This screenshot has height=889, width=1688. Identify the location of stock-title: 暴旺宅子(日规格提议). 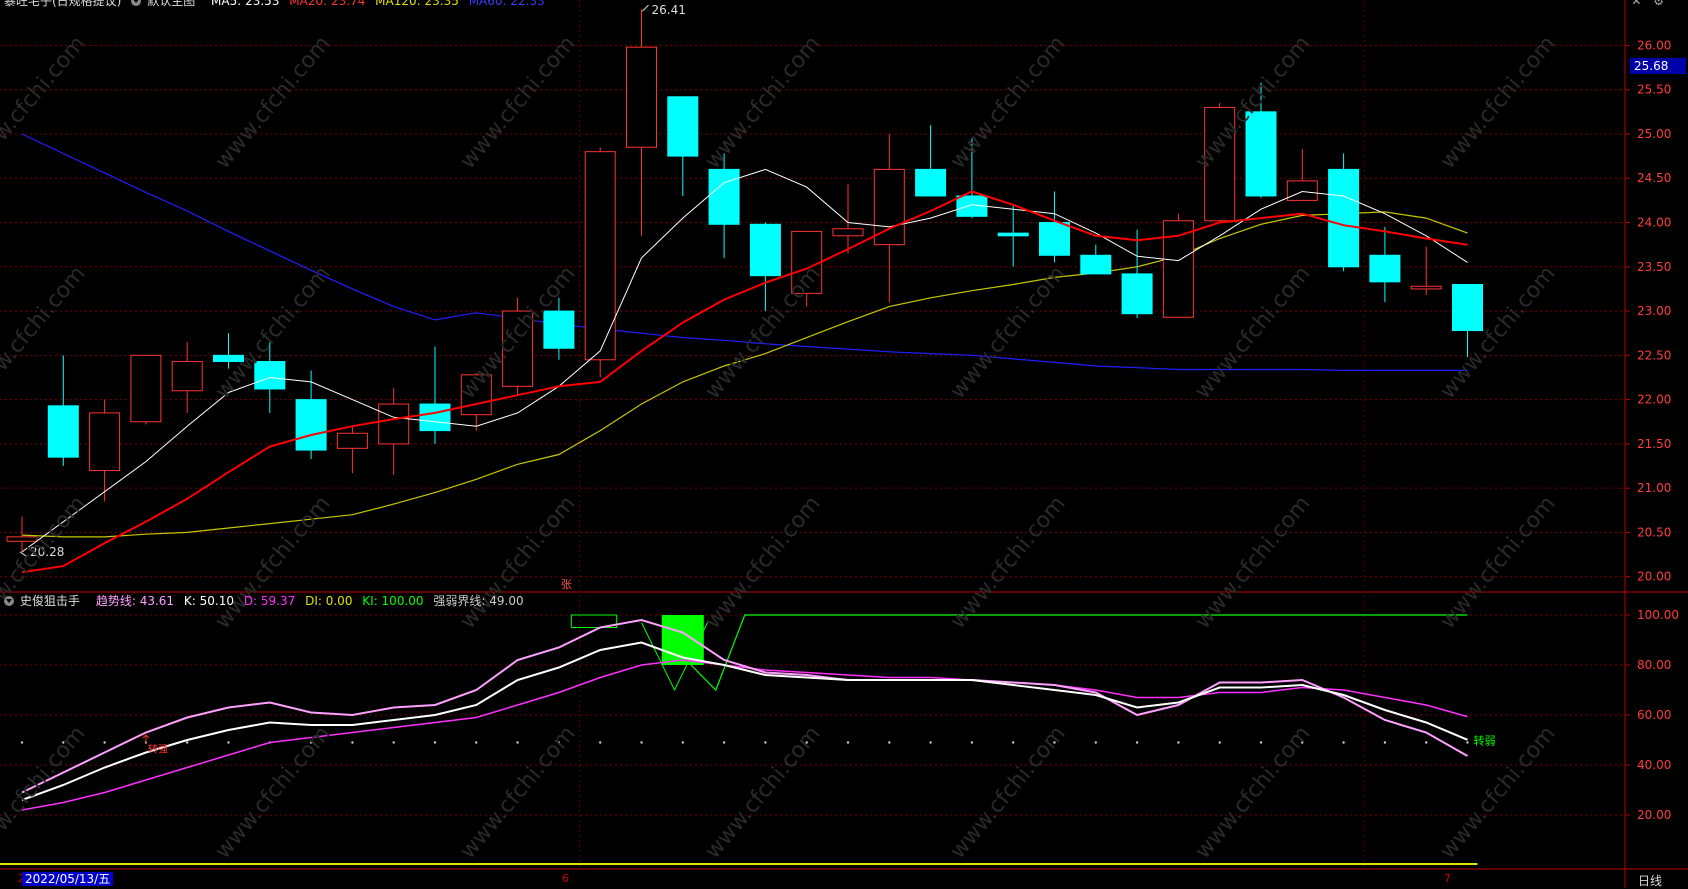
(63, 4).